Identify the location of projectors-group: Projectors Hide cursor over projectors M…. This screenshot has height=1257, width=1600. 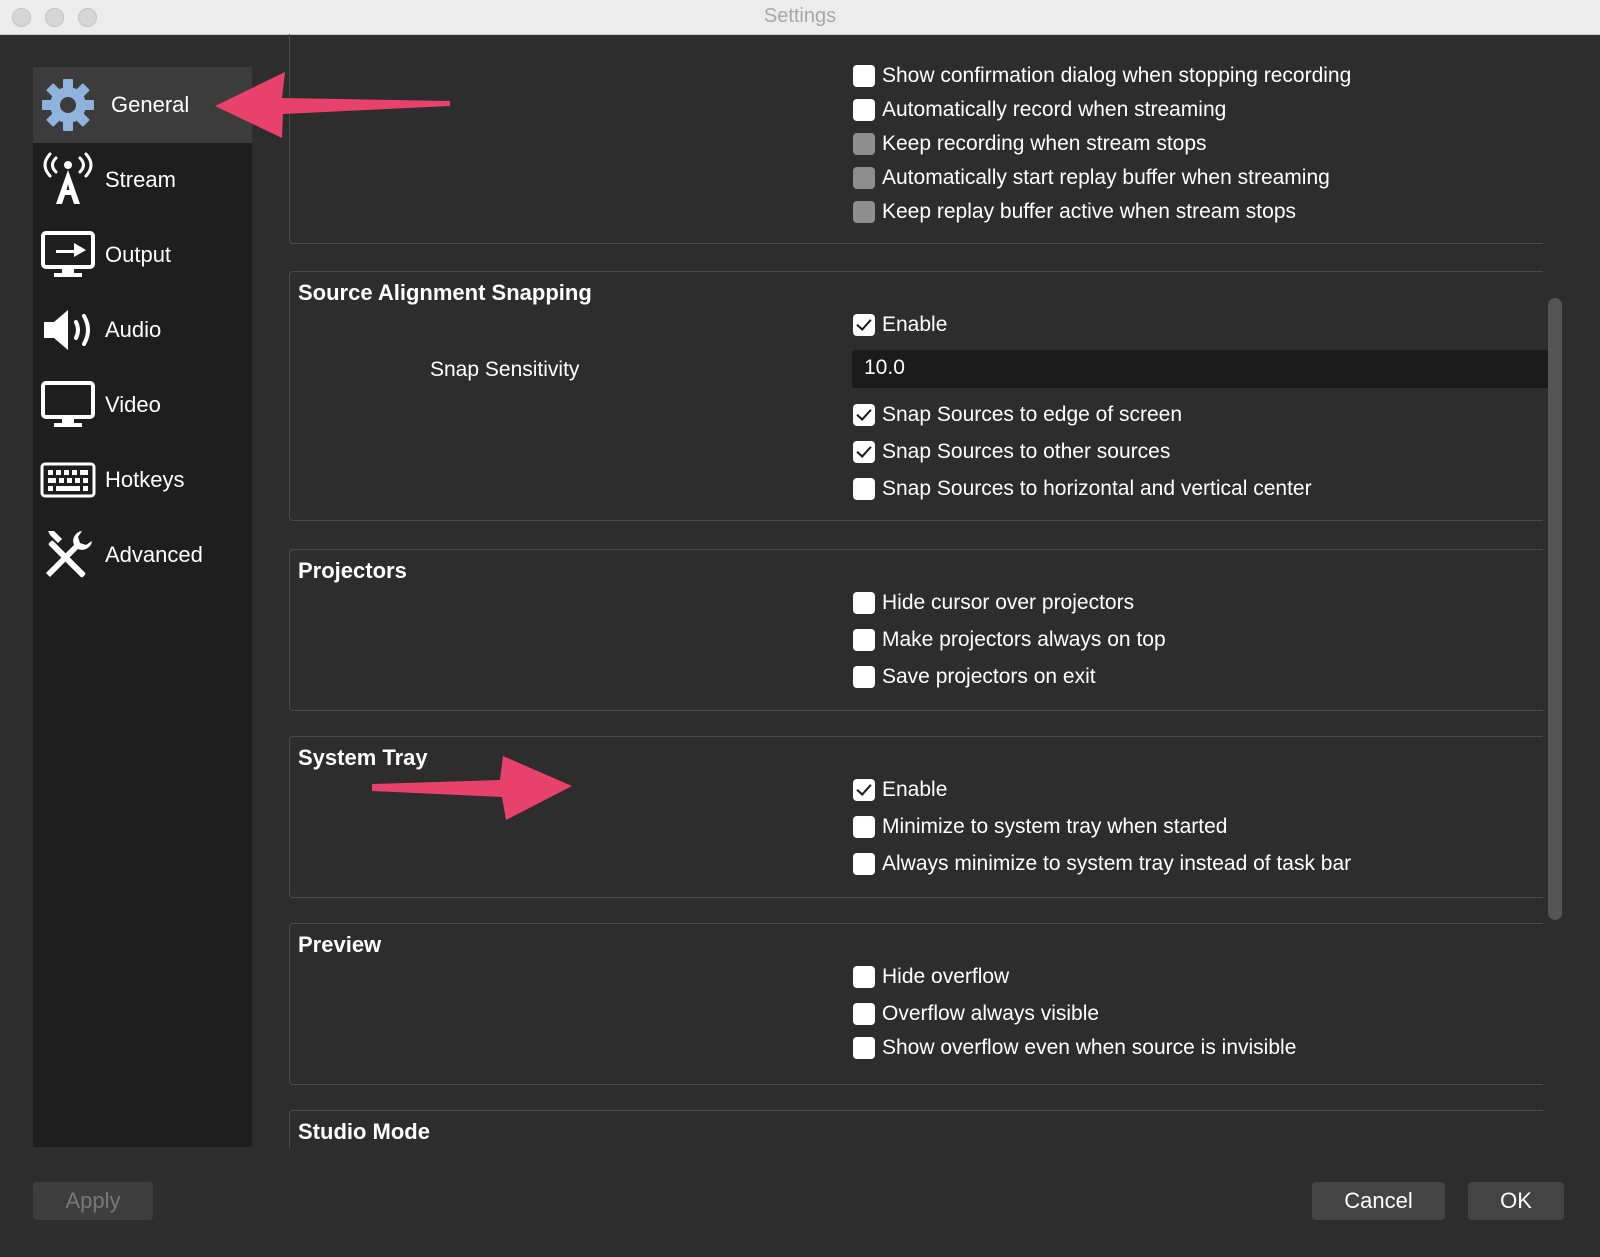
(916, 630).